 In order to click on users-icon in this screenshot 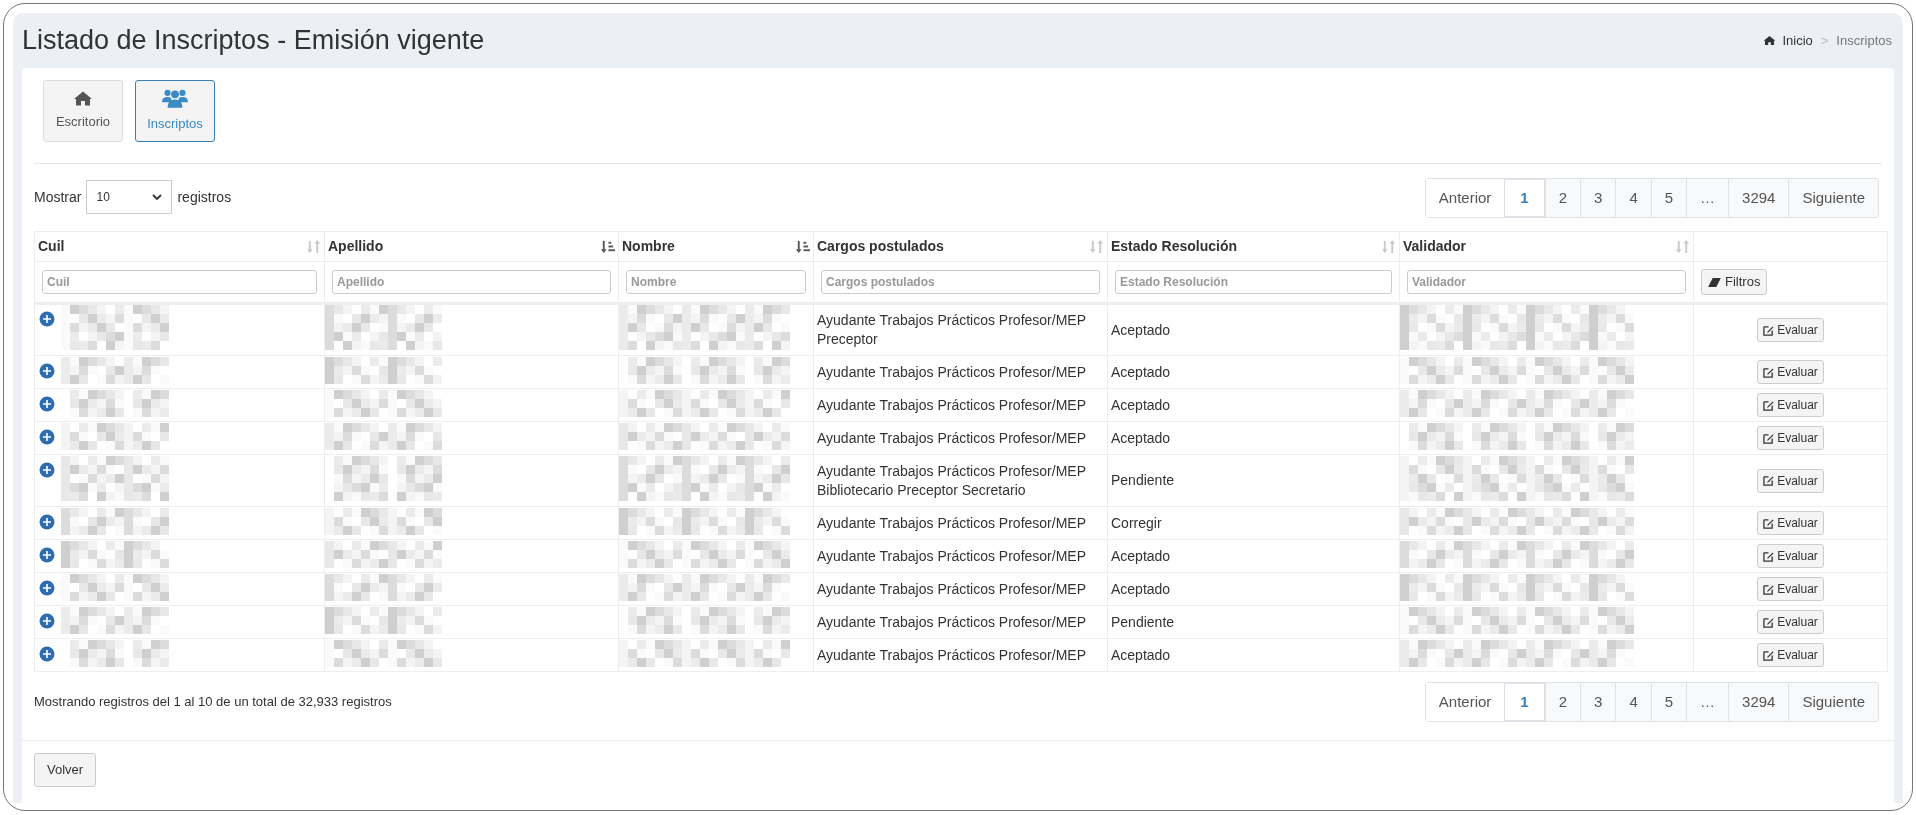, I will do `click(175, 99)`.